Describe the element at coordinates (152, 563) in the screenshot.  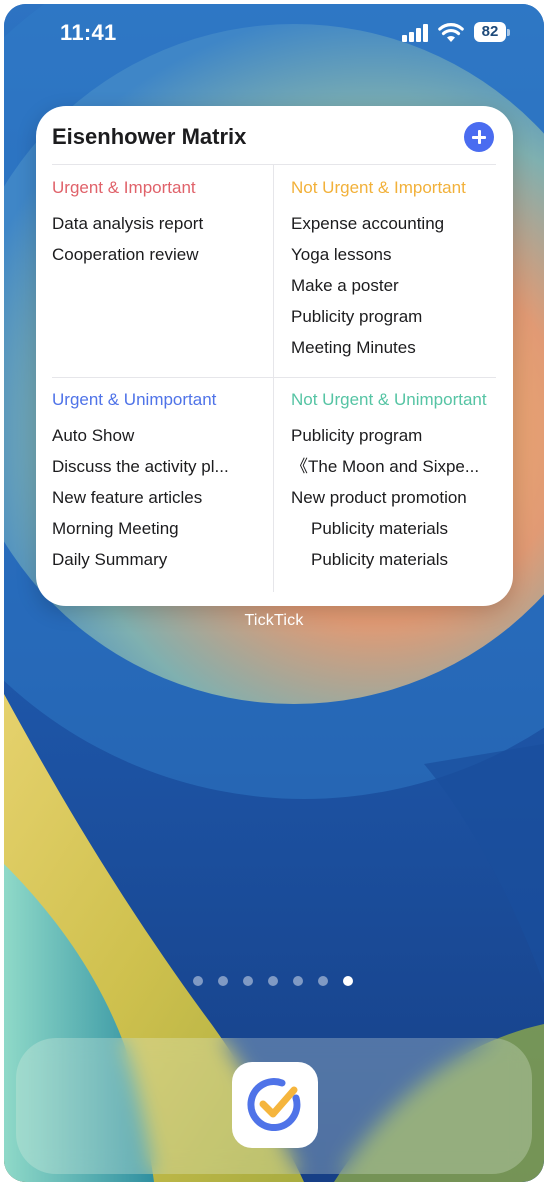
I see `task-item: Daily Summary` at that location.